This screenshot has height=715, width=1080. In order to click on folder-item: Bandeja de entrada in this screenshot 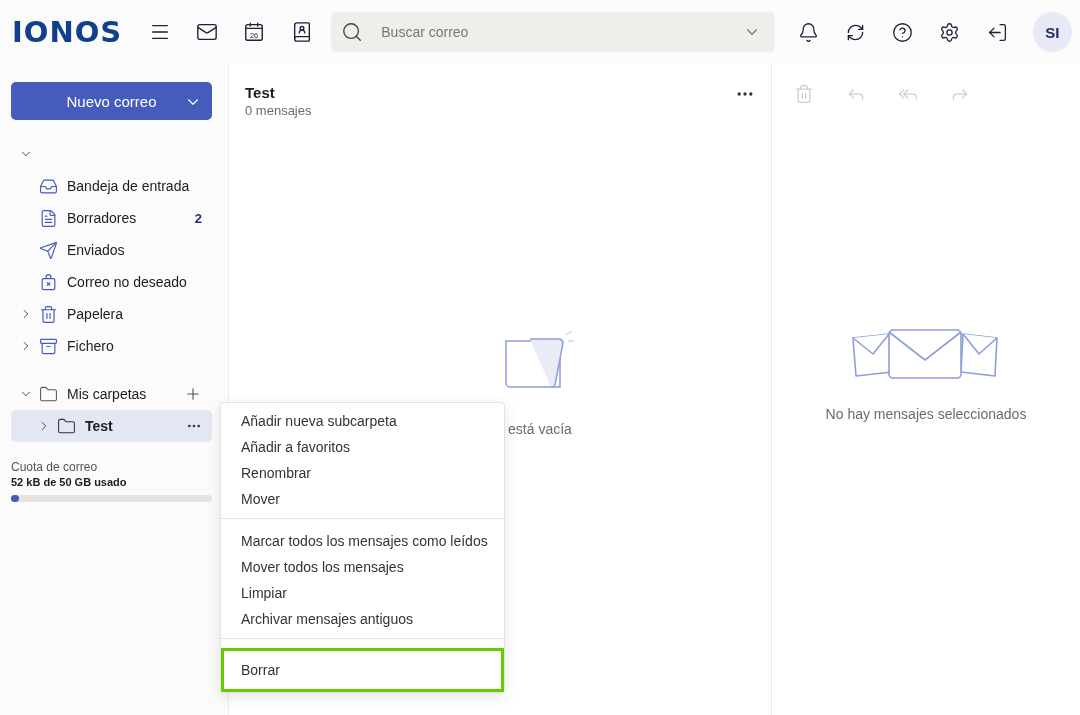, I will do `click(111, 186)`.